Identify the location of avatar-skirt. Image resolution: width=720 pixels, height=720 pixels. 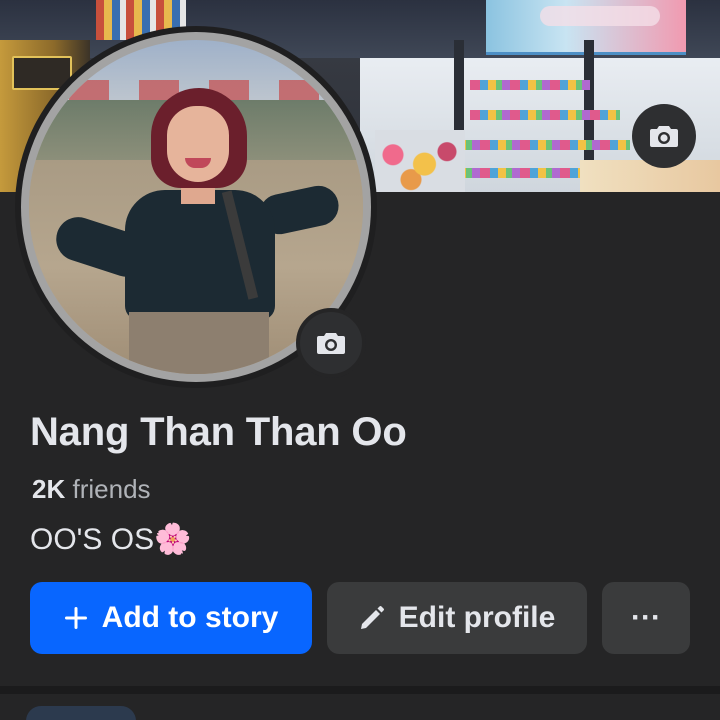
(199, 343).